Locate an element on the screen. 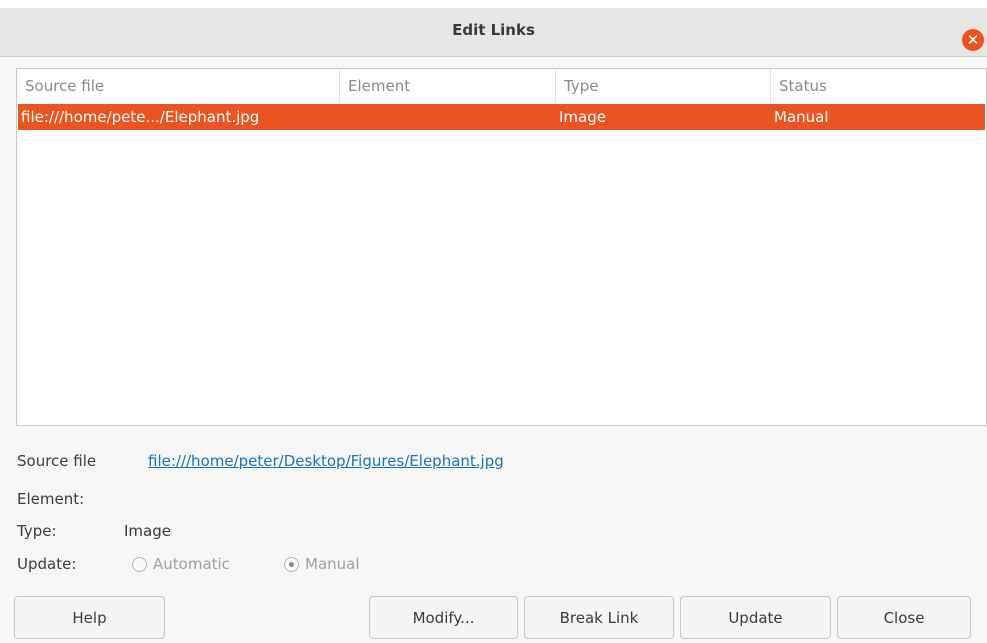 The width and height of the screenshot is (987, 643). dialog-title: Edit Links is located at coordinates (493, 30).